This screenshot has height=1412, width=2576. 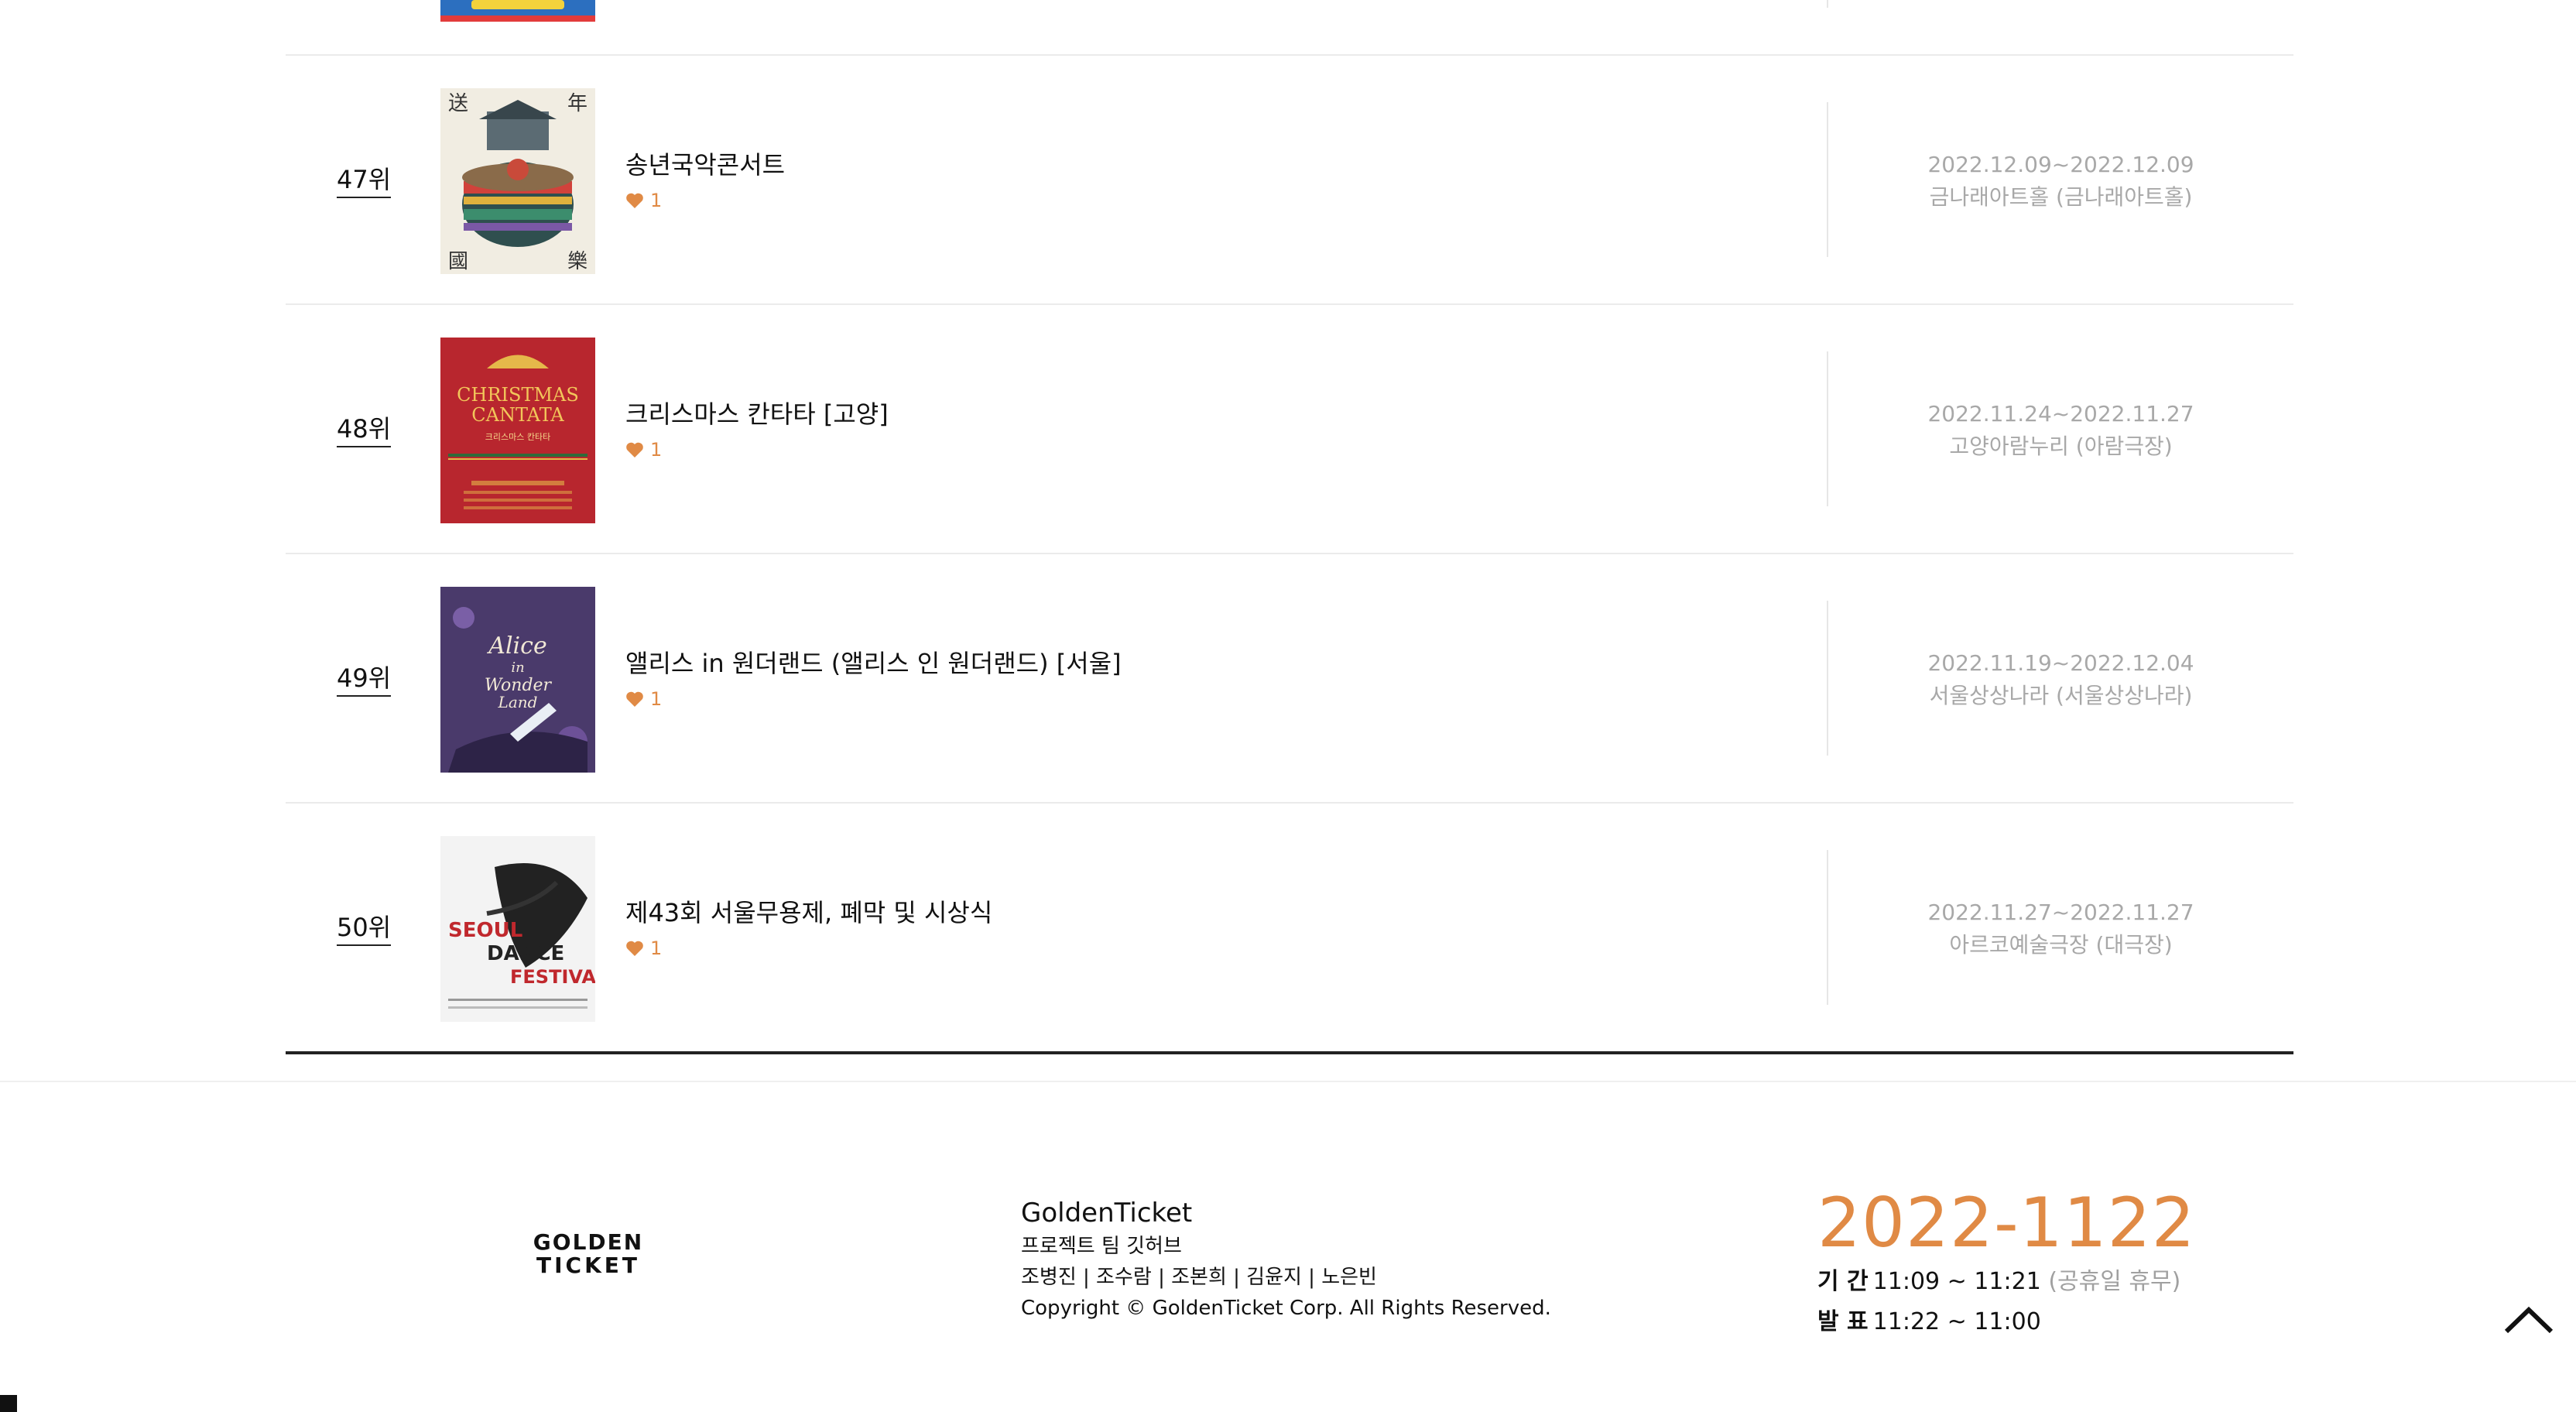 I want to click on announce-value: 11:22 ~ 11:00, so click(x=1956, y=1321).